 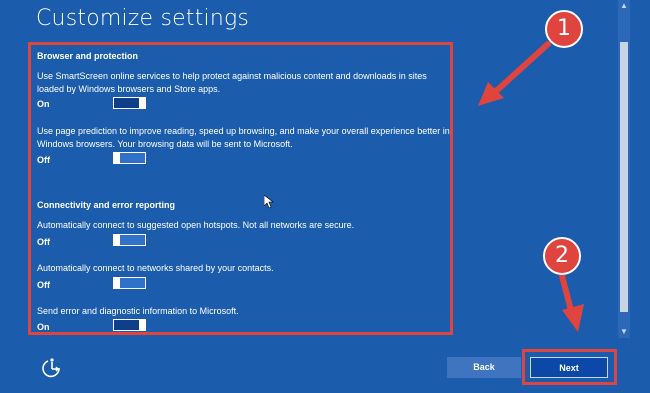 I want to click on section-heading-browser-protection: Browser and protection, so click(x=88, y=56).